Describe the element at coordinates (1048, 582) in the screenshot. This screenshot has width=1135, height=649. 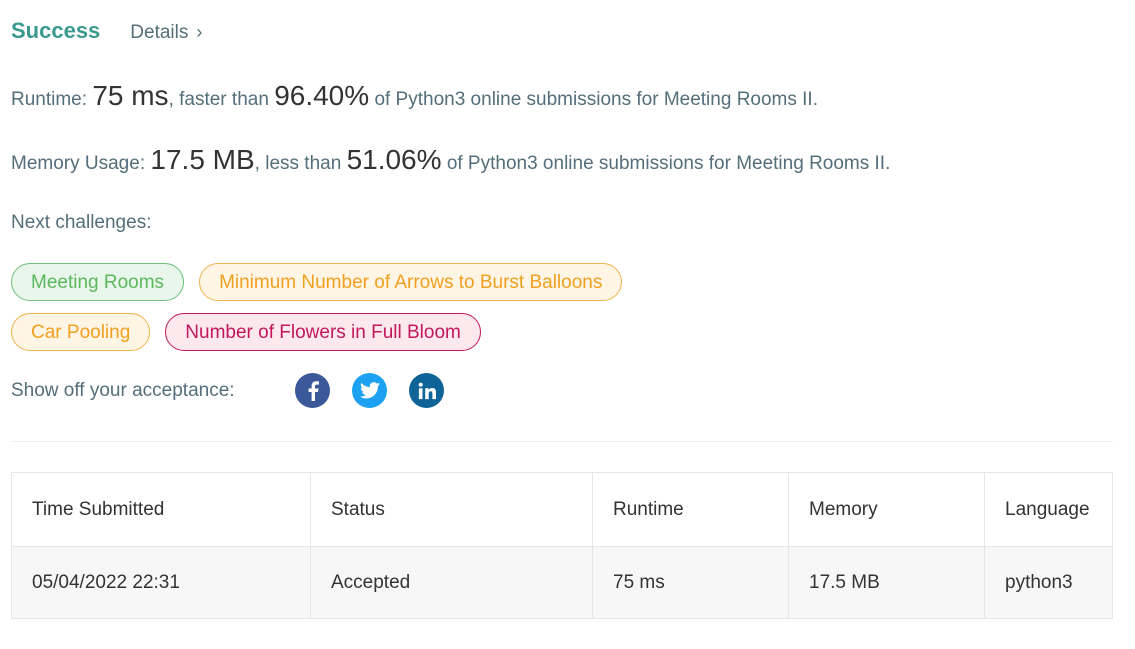
I see `cell-language: python3` at that location.